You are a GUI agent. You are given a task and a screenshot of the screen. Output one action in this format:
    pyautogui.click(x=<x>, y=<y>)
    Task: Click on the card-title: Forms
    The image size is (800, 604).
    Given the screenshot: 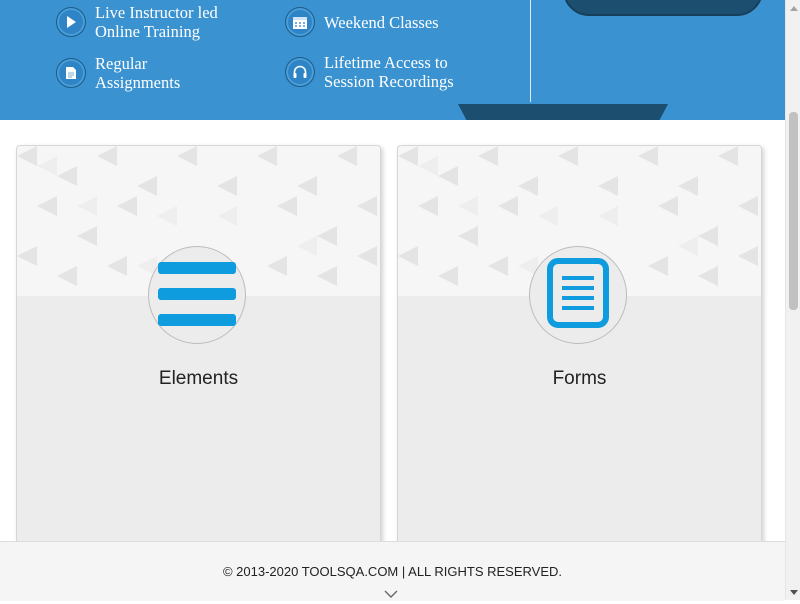 What is the action you would take?
    pyautogui.click(x=579, y=379)
    